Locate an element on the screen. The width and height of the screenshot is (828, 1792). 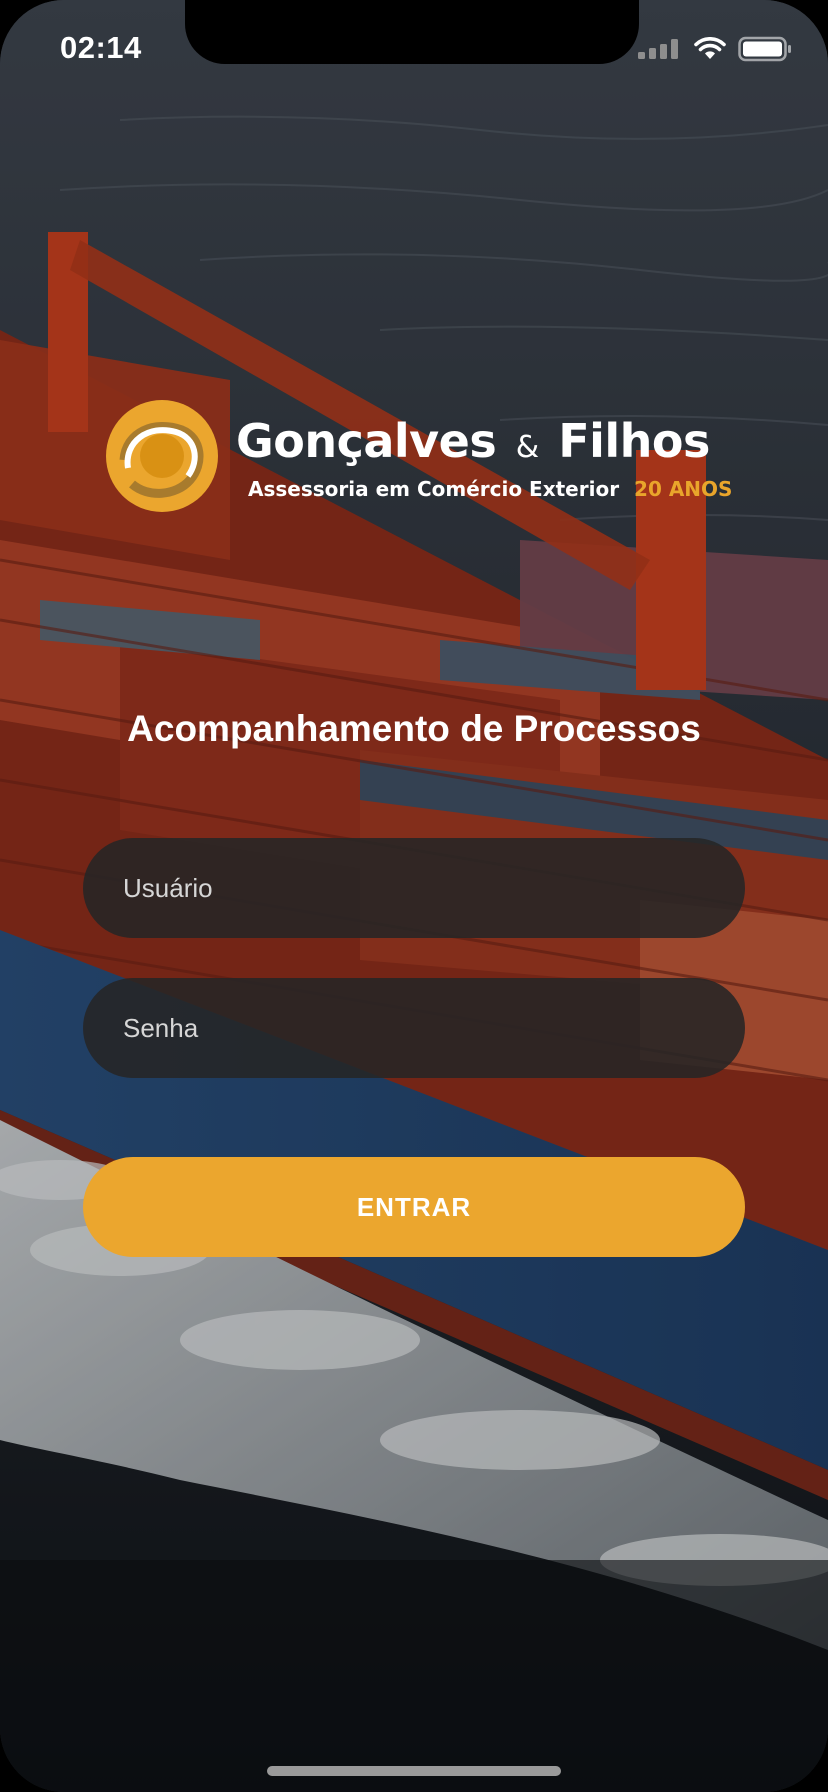
wifi-icon is located at coordinates (710, 48).